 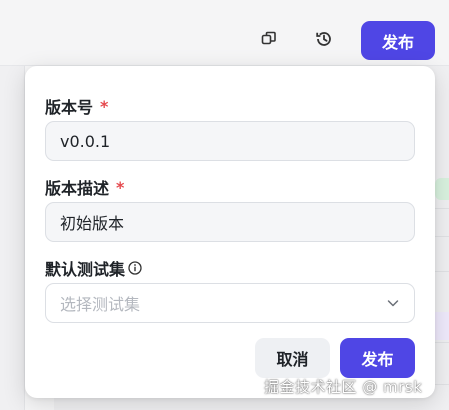 What do you see at coordinates (77, 188) in the screenshot?
I see `description-label-text: 版本描述` at bounding box center [77, 188].